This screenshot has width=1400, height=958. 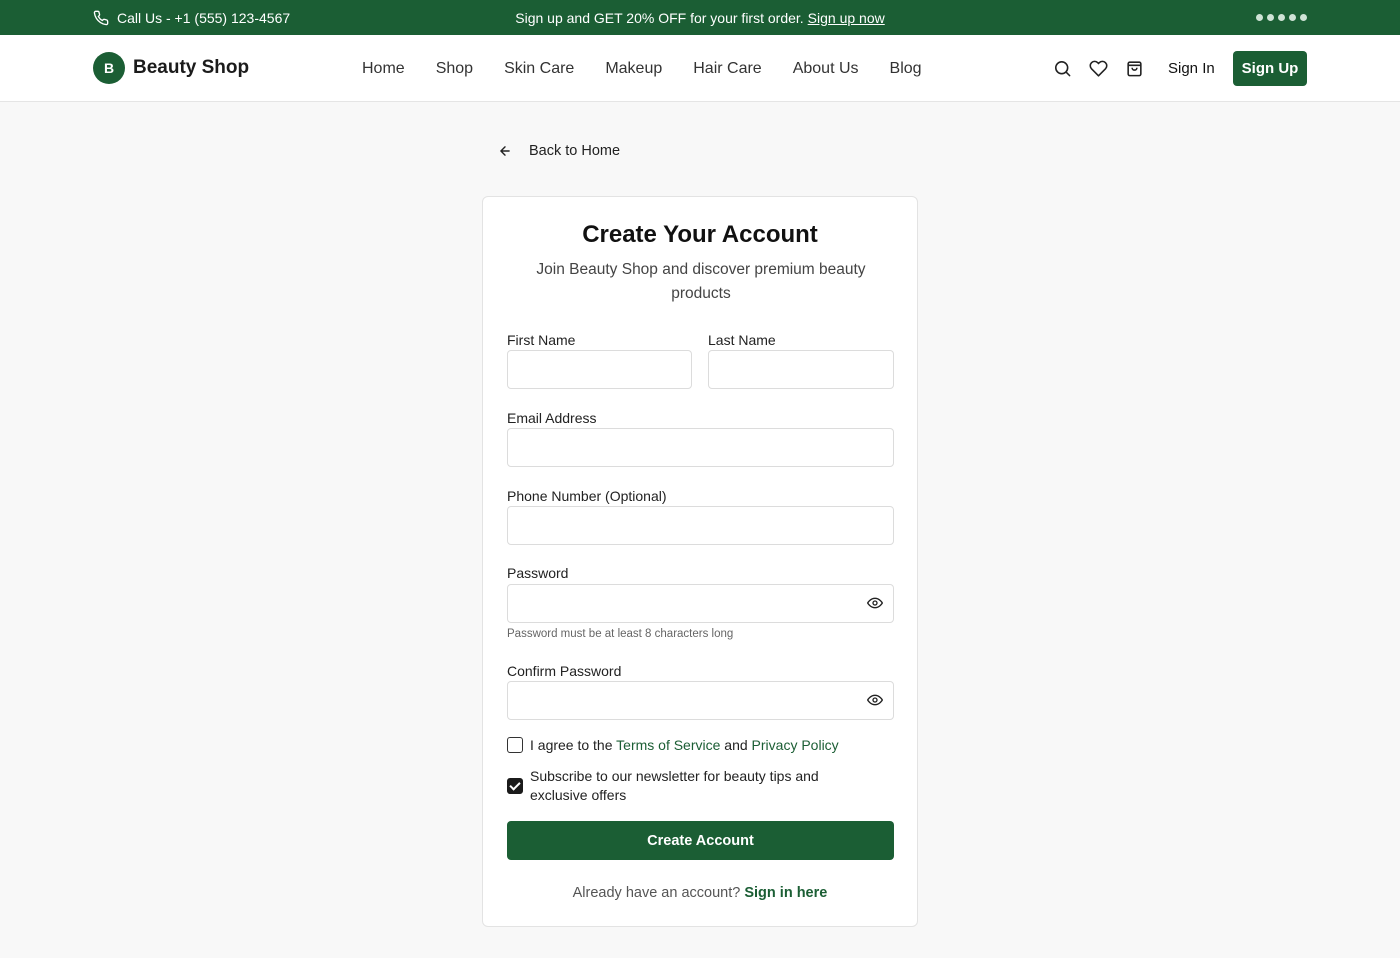 What do you see at coordinates (552, 418) in the screenshot?
I see `email-label: Email Address` at bounding box center [552, 418].